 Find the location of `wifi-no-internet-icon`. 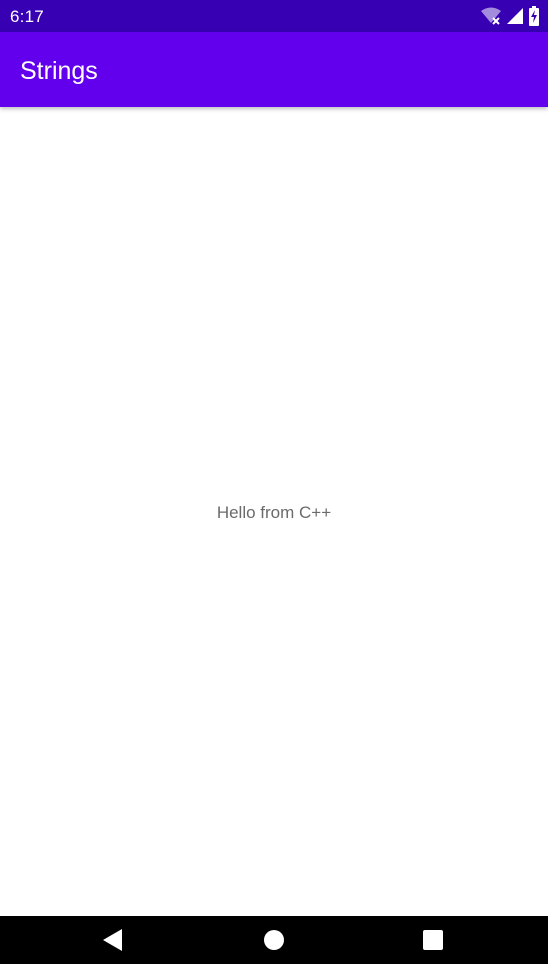

wifi-no-internet-icon is located at coordinates (491, 16).